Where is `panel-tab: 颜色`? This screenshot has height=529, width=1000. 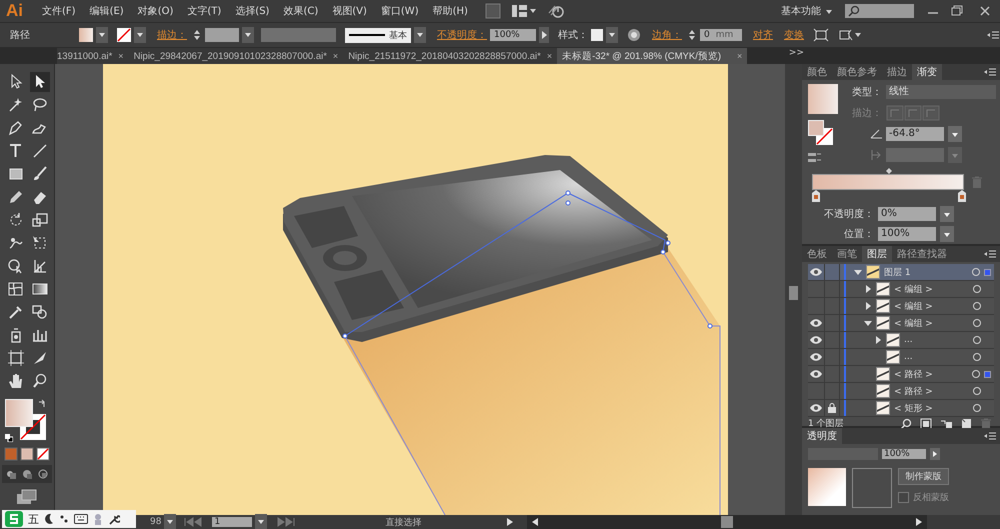
panel-tab: 颜色 is located at coordinates (817, 72).